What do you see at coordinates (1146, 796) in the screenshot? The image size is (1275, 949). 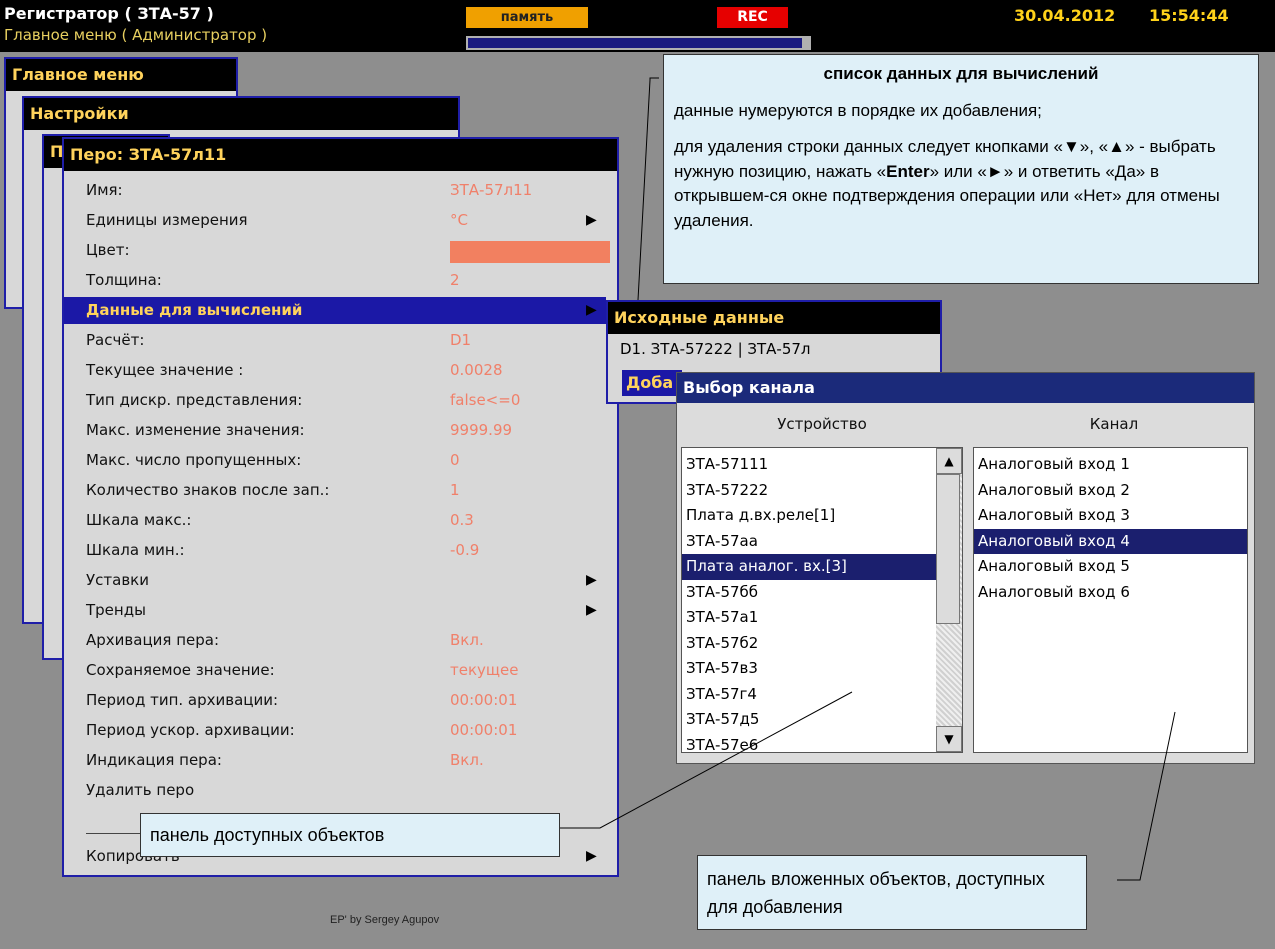 I see `leader-line-nested-objects` at bounding box center [1146, 796].